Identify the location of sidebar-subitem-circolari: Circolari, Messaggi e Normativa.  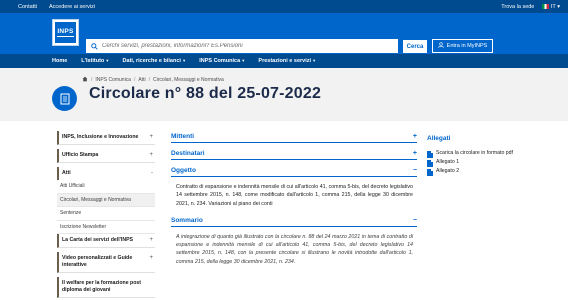
(106, 200).